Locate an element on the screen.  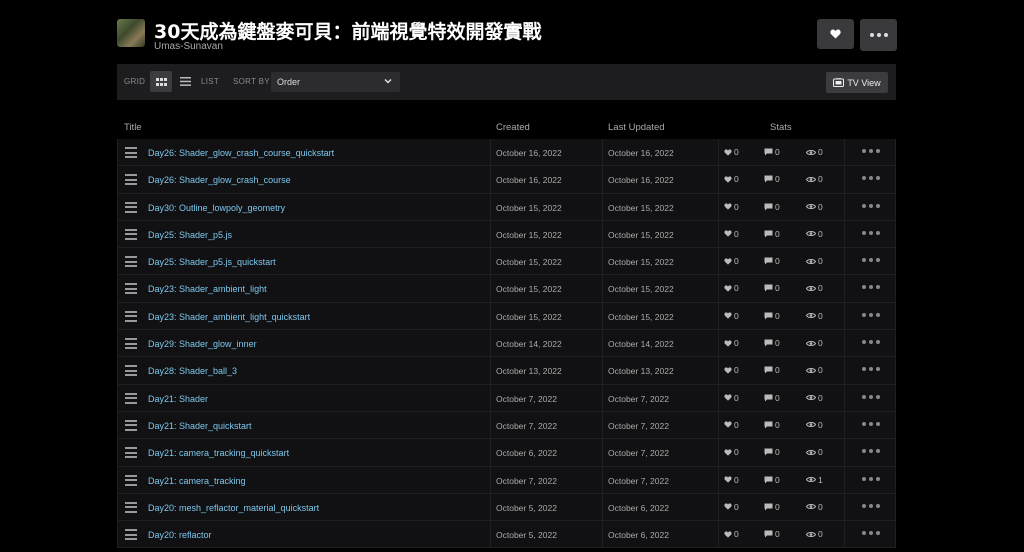
more-options-button is located at coordinates (878, 35).